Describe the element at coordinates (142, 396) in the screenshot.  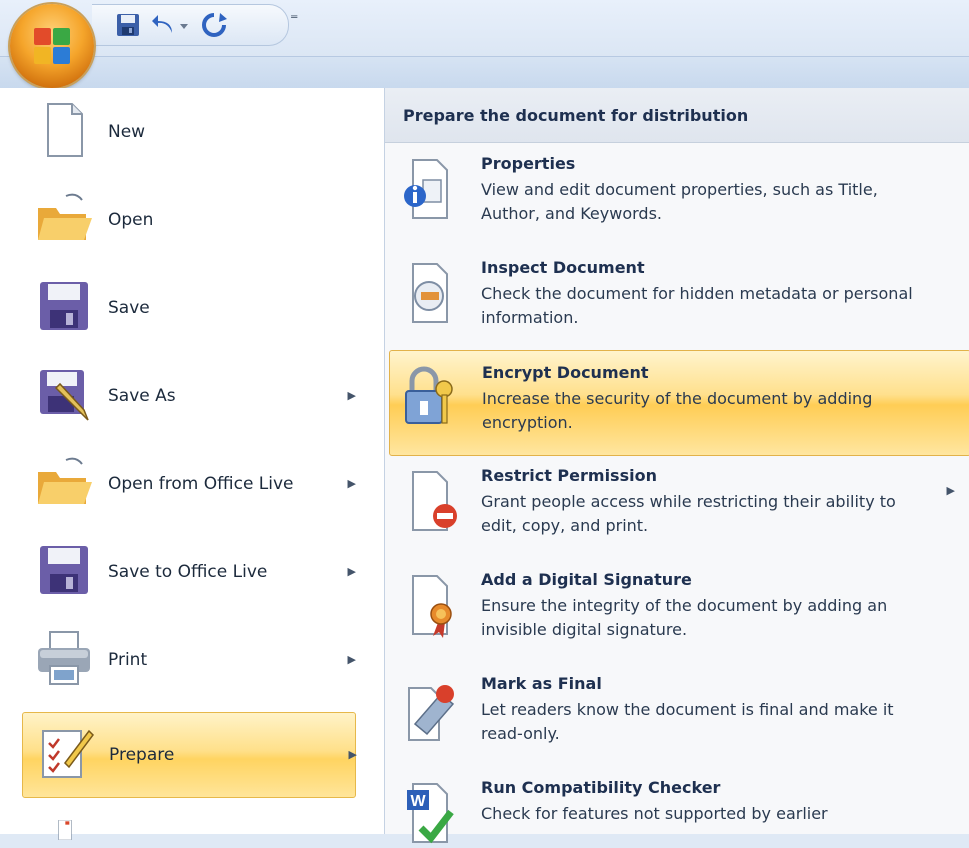
I see `menu-item-label: Save As` at that location.